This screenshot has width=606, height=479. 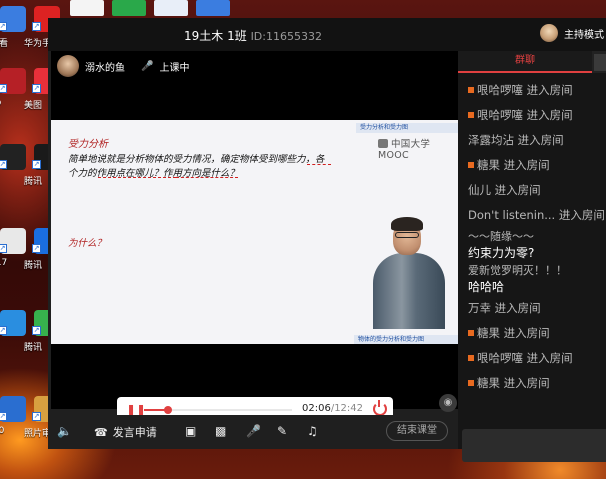 What do you see at coordinates (525, 62) in the screenshot?
I see `tab-group-chat: 群聊` at bounding box center [525, 62].